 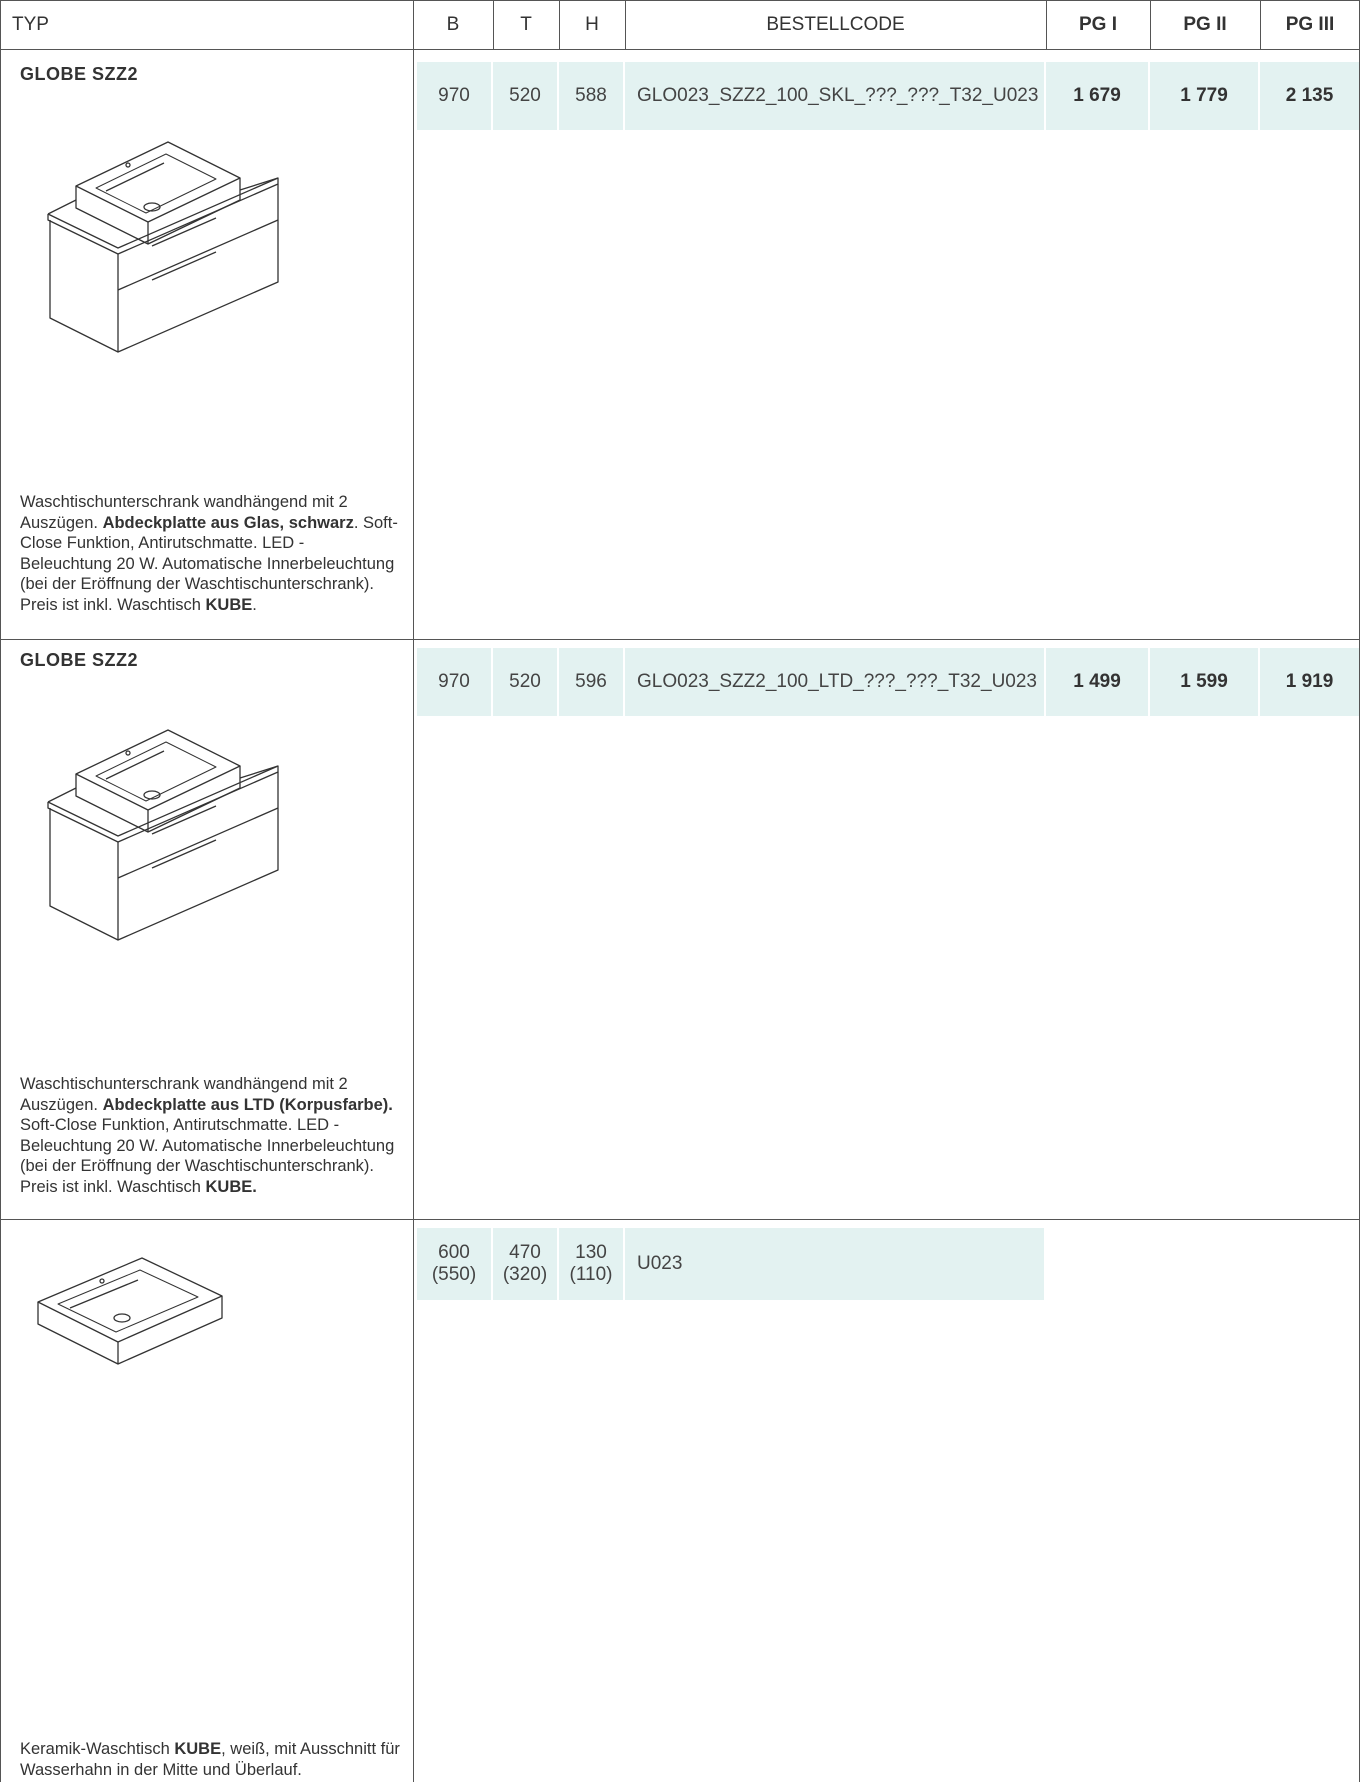 I want to click on cell-pg3: 2 135, so click(x=1309, y=96).